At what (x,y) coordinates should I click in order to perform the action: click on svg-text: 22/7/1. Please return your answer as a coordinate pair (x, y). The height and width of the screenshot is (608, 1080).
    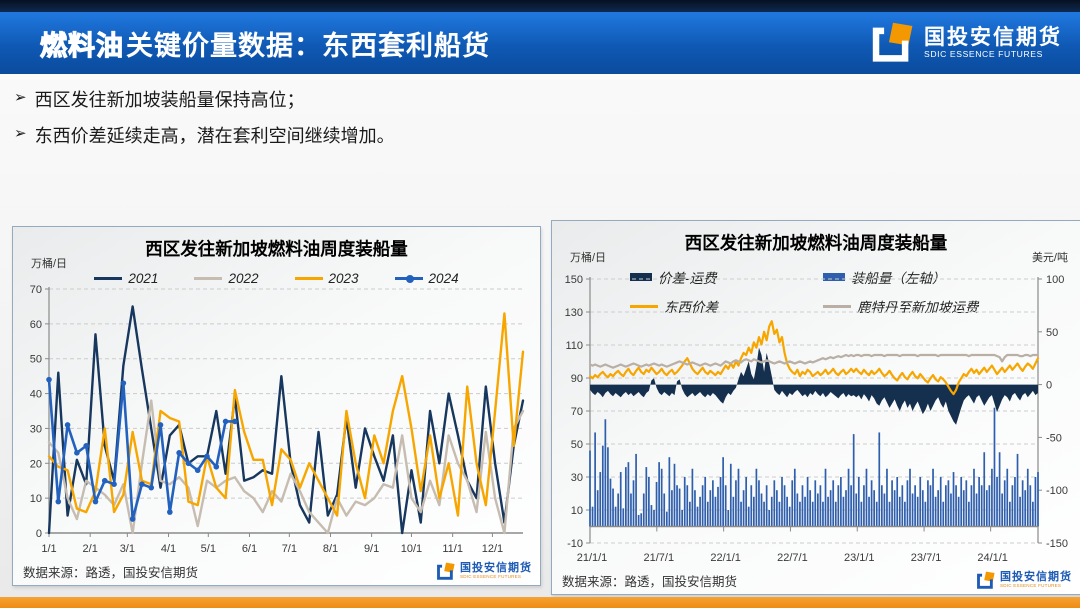
    Looking at the image, I should click on (792, 558).